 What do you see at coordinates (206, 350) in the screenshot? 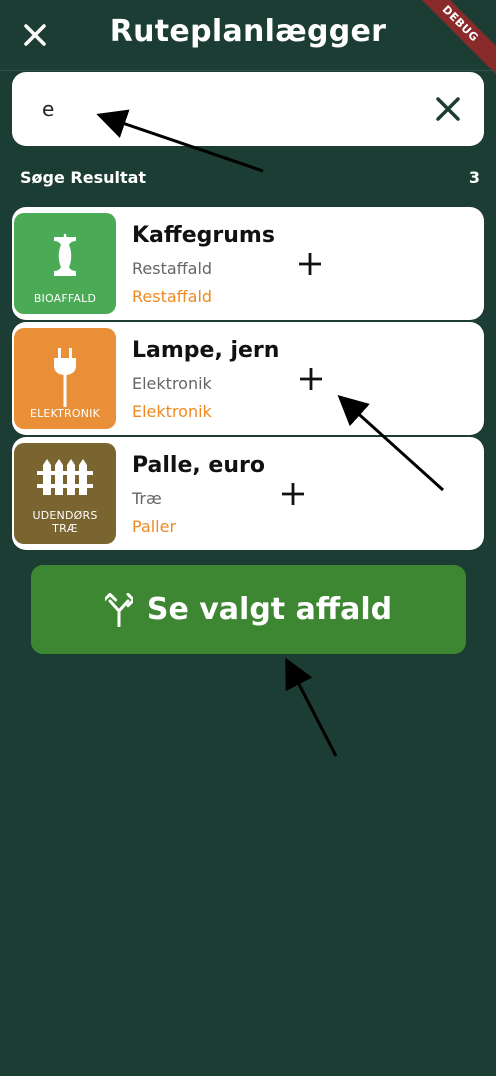
I see `item-name: Lampe, jern` at bounding box center [206, 350].